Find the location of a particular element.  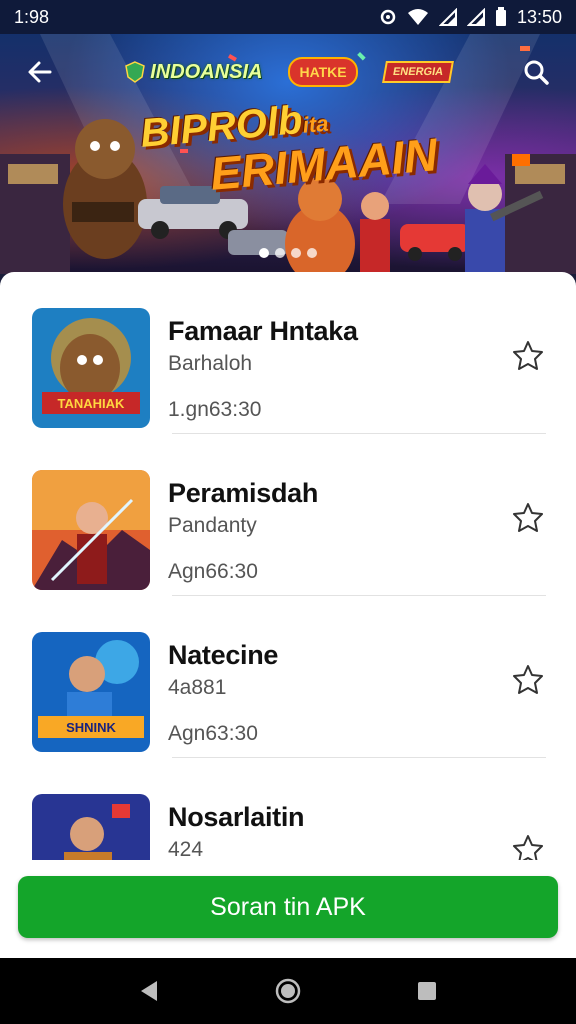

search-icon is located at coordinates (536, 72).